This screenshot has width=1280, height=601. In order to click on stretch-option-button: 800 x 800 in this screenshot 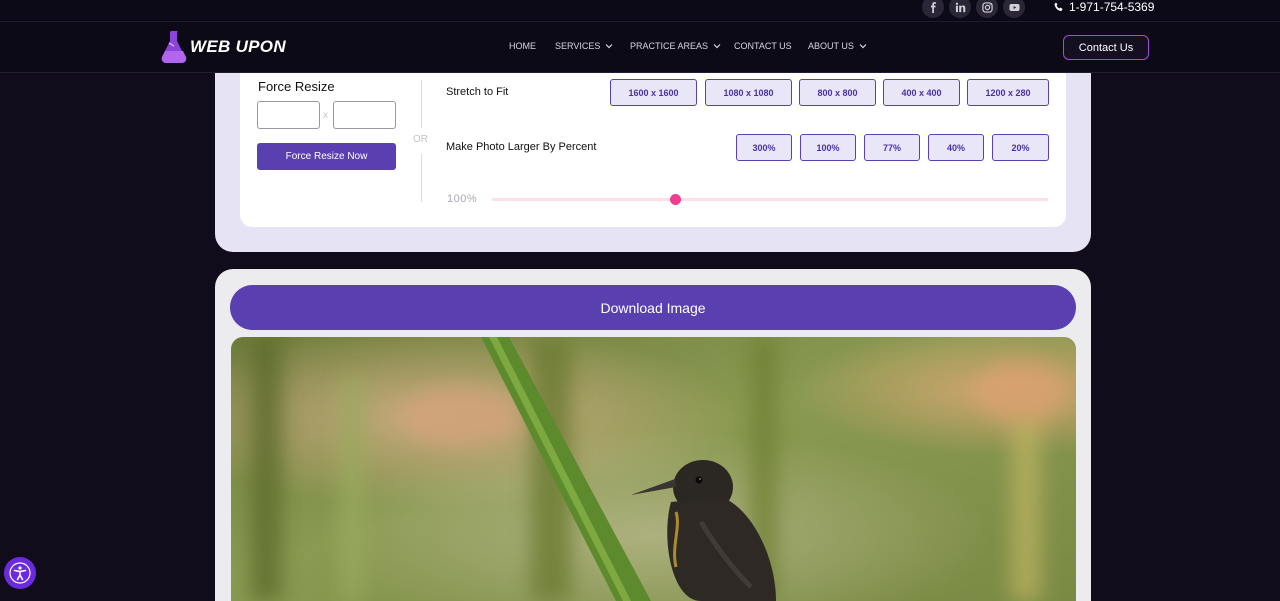, I will do `click(837, 92)`.